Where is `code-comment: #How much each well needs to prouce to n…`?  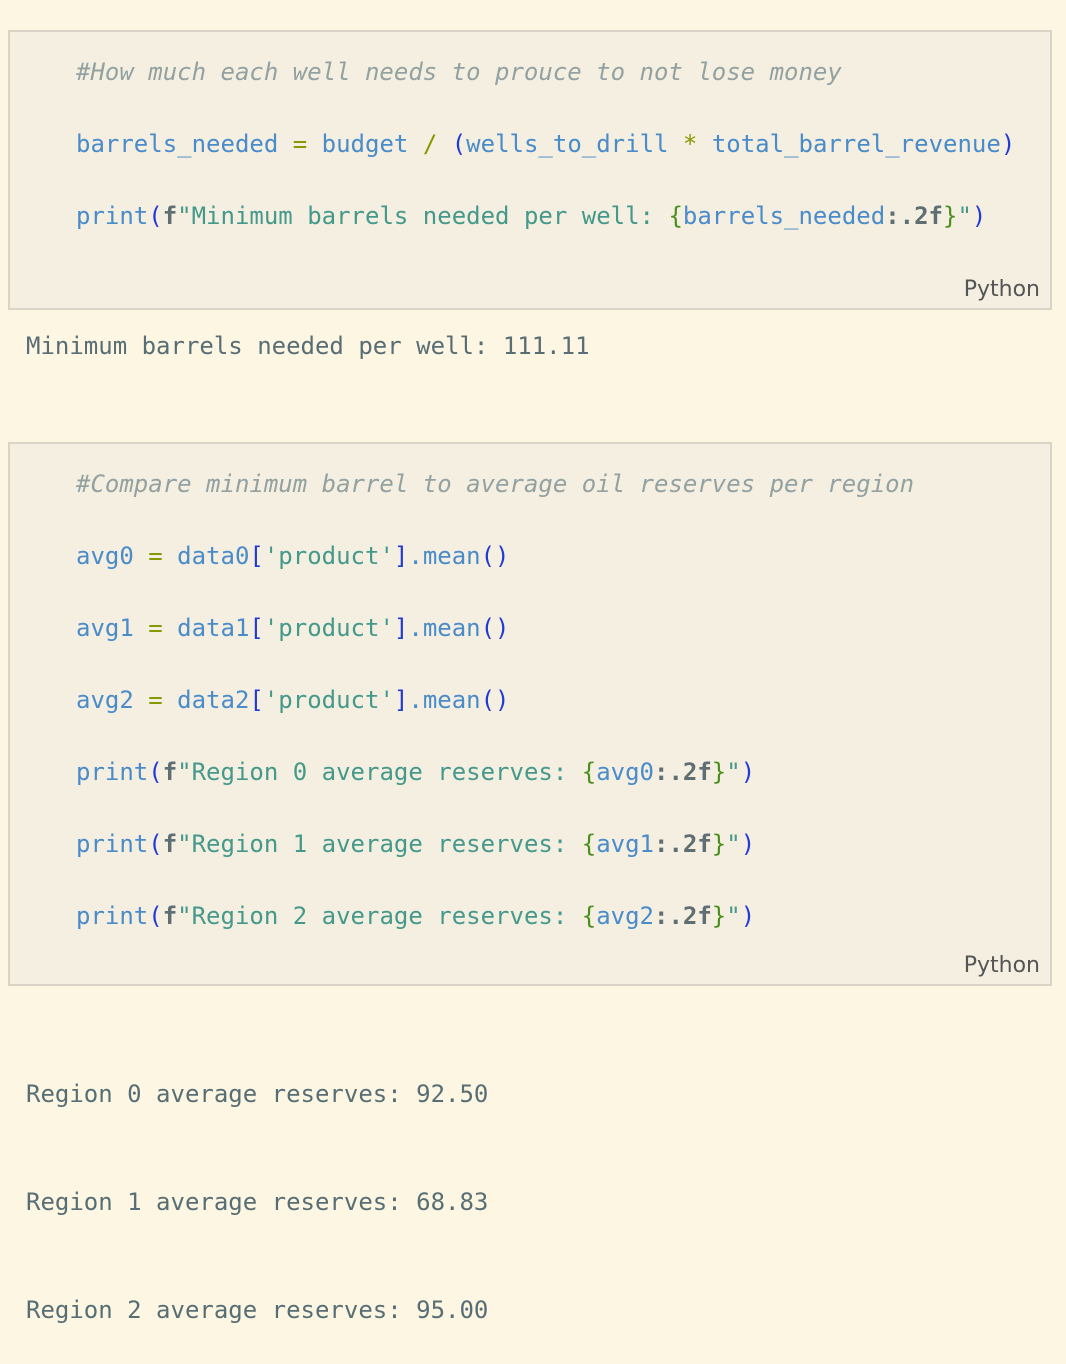
code-comment: #How much each well needs to prouce to n… is located at coordinates (459, 72).